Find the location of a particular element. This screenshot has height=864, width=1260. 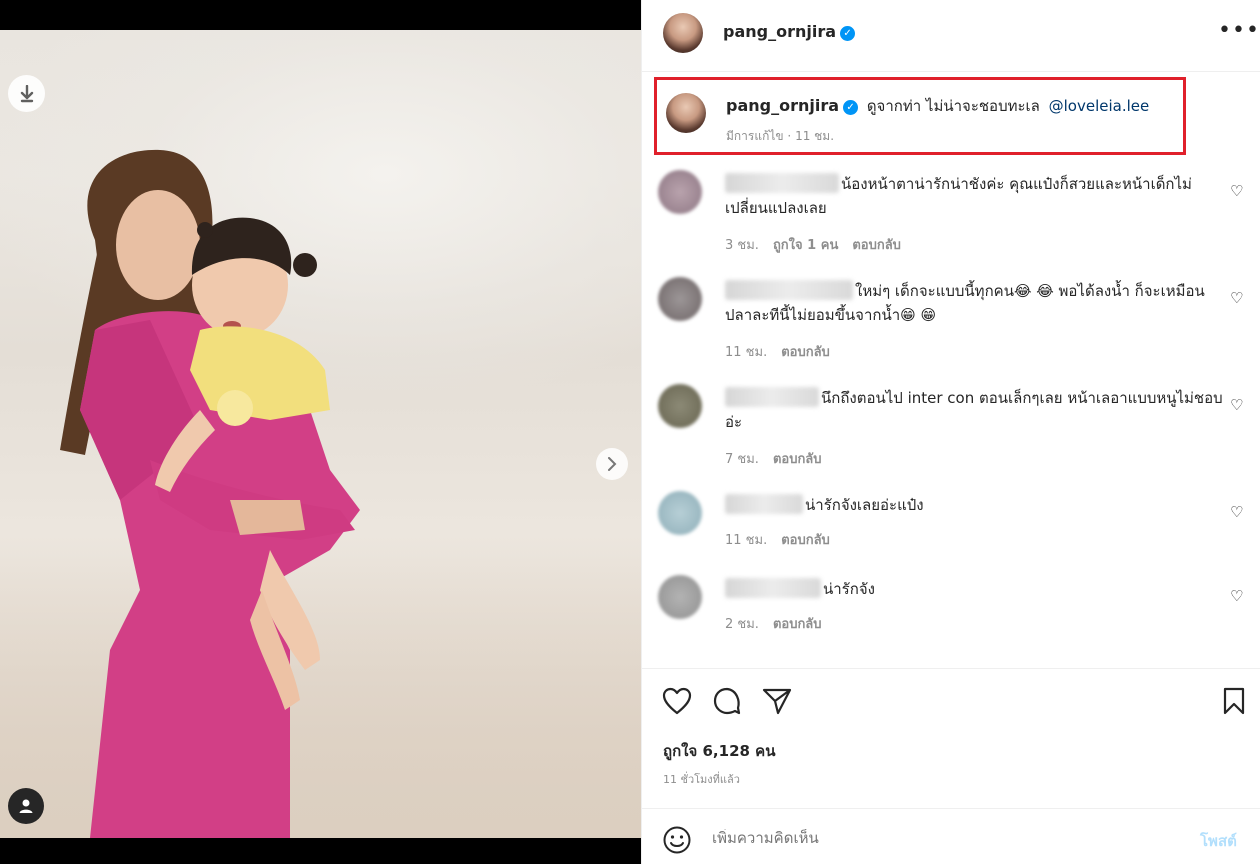

caption-meta: มีการแก้ไข · 11 ชม. is located at coordinates (780, 136).